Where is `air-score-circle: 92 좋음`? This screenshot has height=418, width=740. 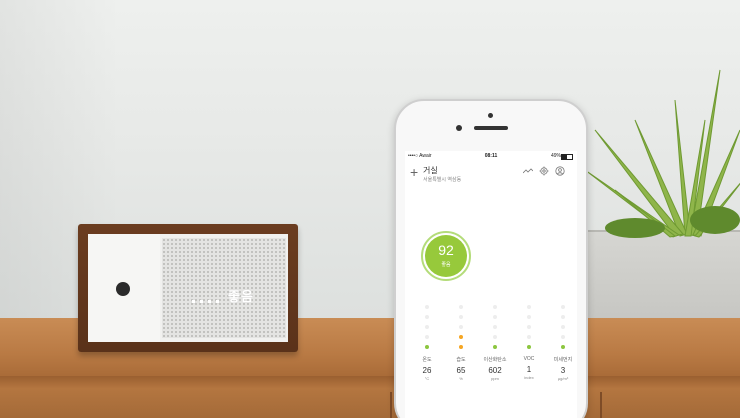
air-score-circle: 92 좋음 is located at coordinates (446, 256).